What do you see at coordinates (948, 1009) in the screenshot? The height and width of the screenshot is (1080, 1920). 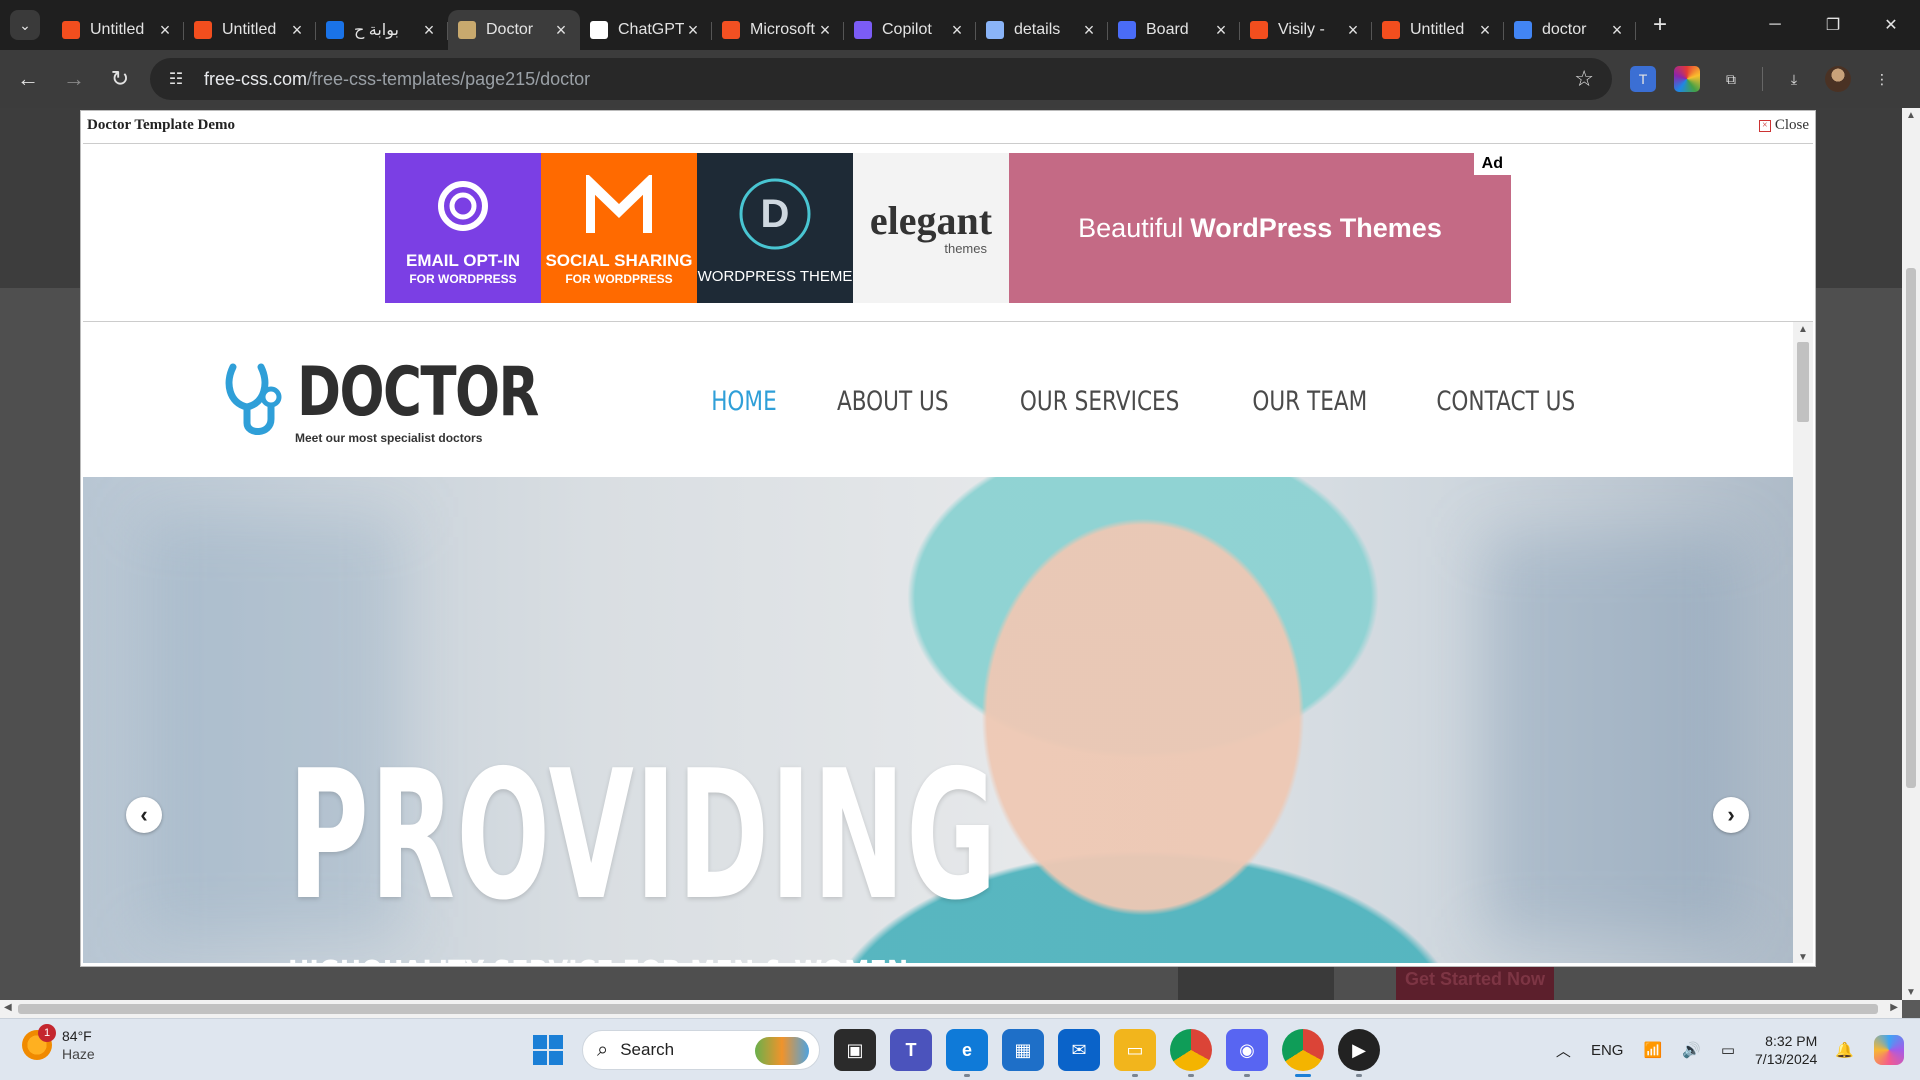 I see `hscrollbar-thumb` at bounding box center [948, 1009].